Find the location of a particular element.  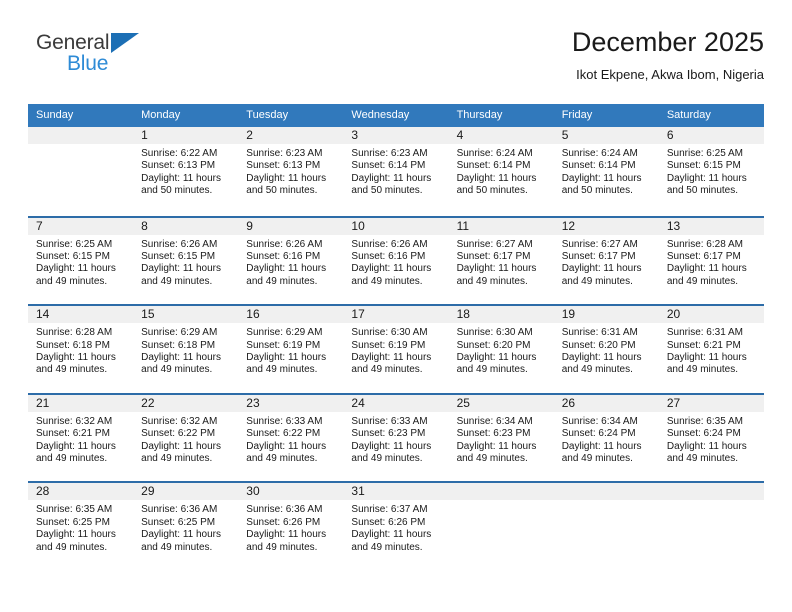

day-number: 23 is located at coordinates (253, 402).